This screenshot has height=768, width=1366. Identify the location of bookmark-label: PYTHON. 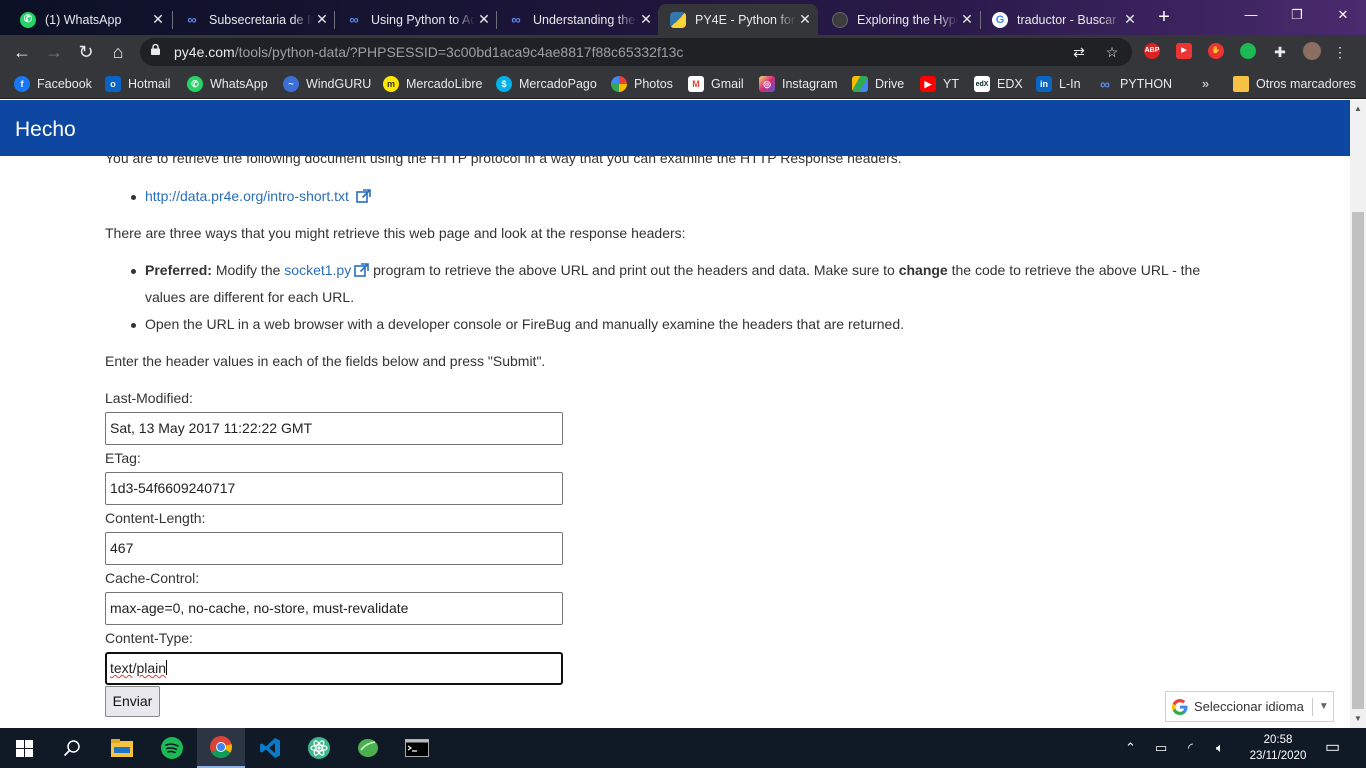
(1146, 84).